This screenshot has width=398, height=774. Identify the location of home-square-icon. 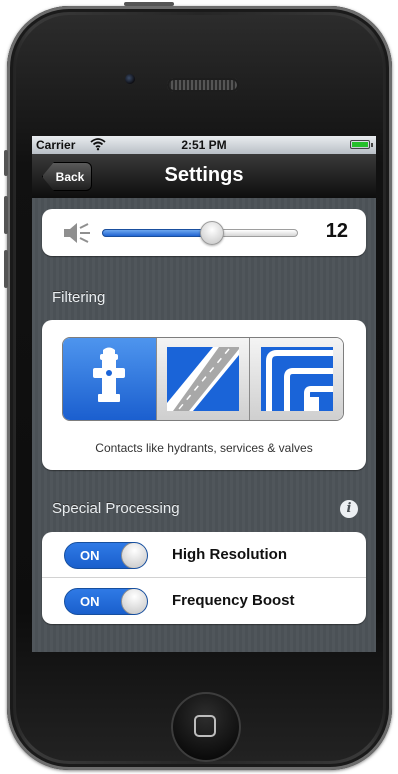
(205, 726).